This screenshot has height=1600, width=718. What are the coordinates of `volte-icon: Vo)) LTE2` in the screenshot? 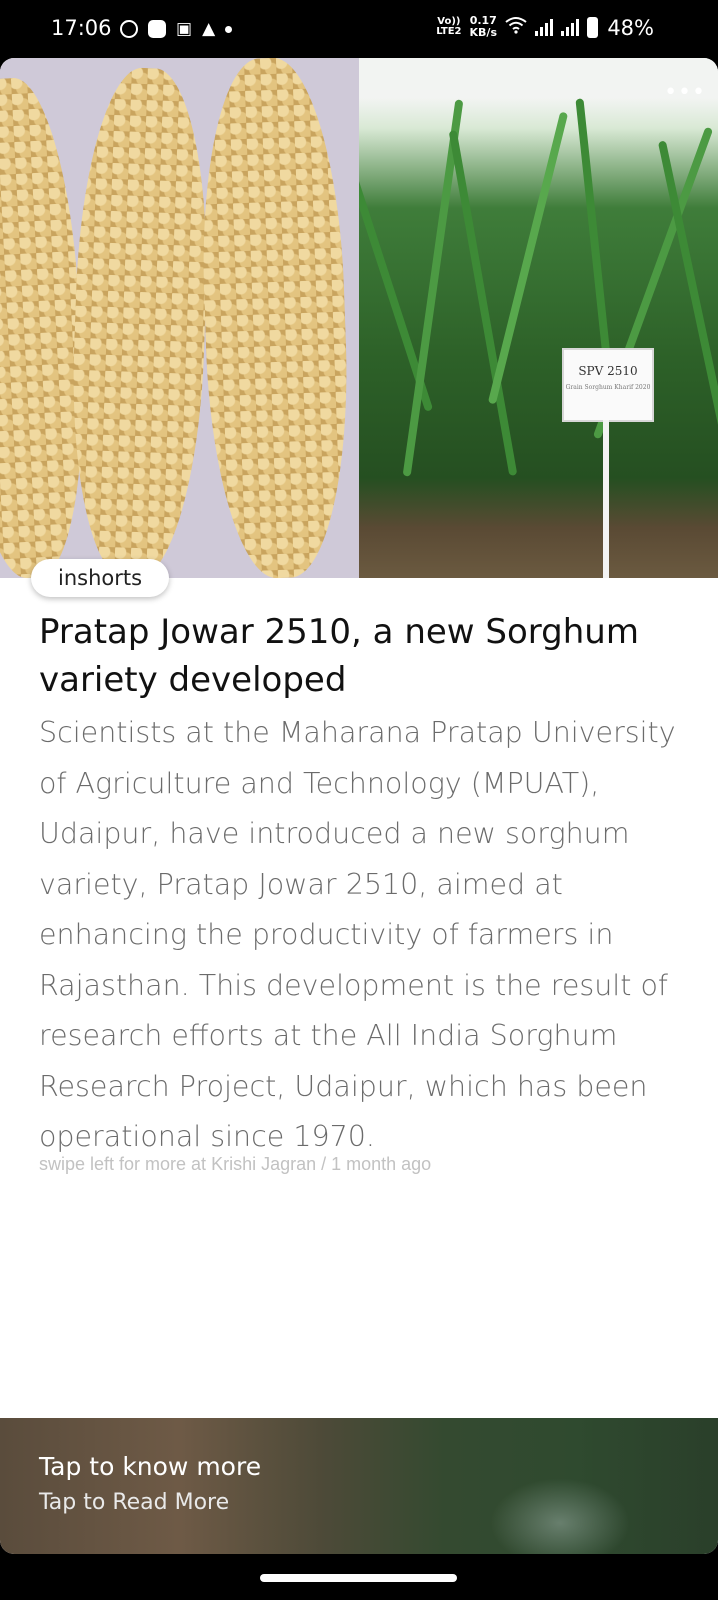 It's located at (448, 27).